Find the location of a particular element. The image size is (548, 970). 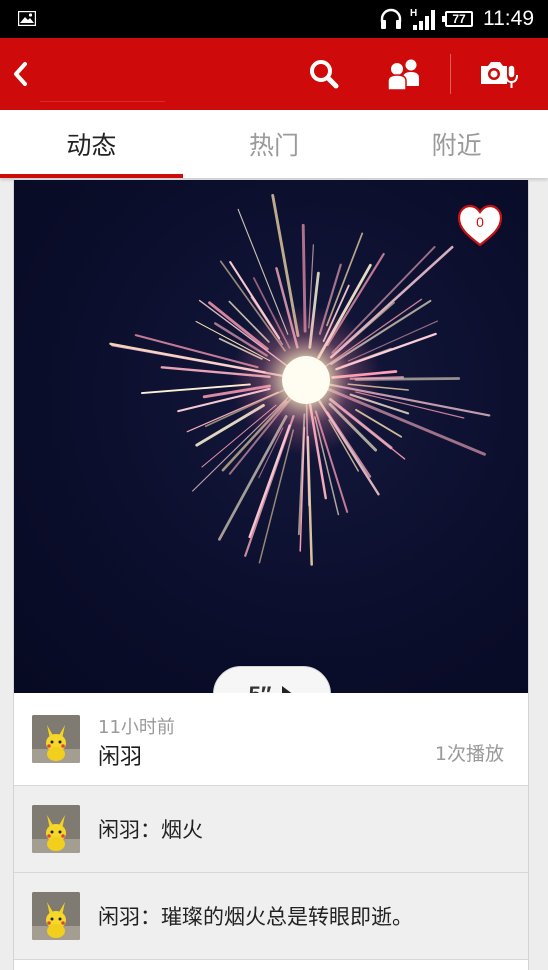

image-icon is located at coordinates (27, 18).